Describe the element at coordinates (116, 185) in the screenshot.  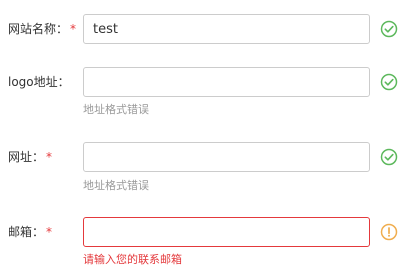
I see `website-hint: 地址格式错误` at that location.